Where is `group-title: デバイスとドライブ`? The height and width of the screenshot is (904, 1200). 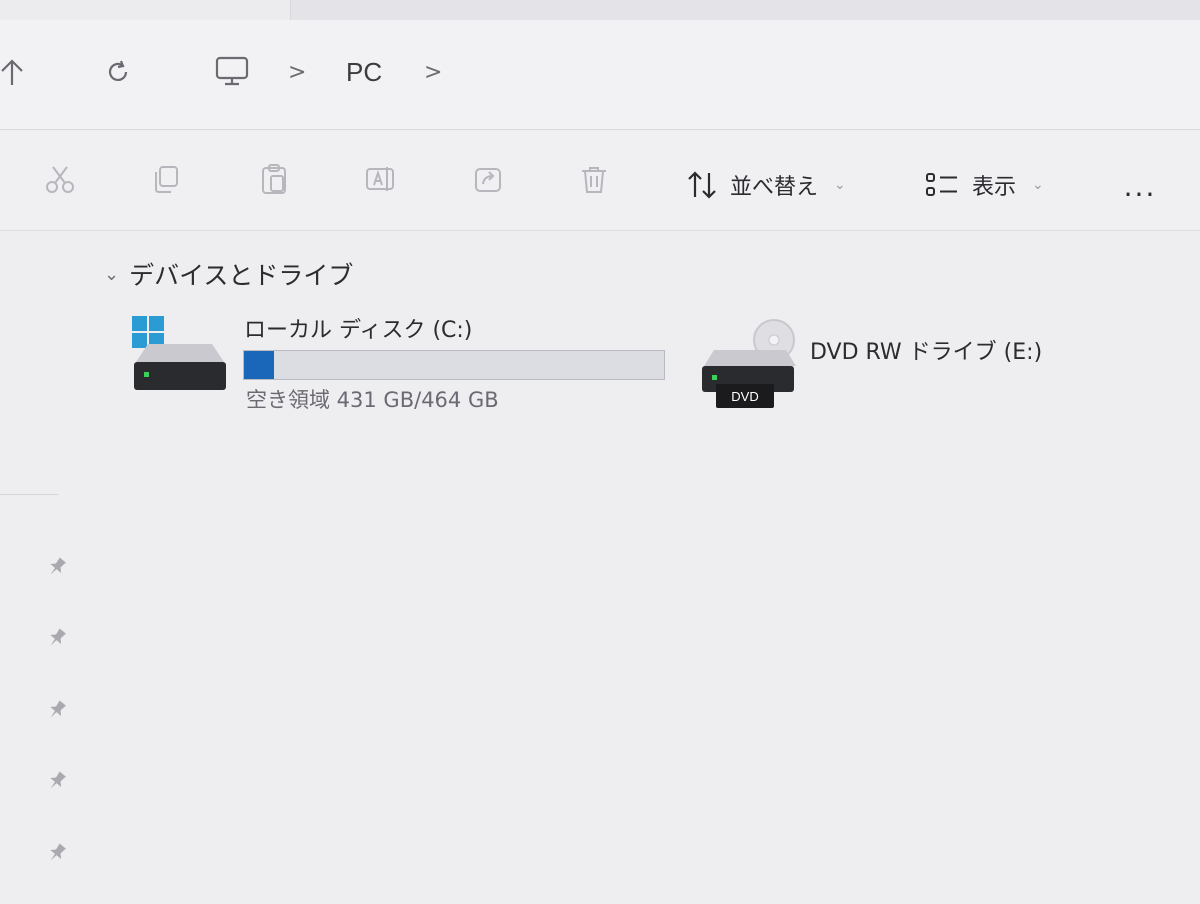 group-title: デバイスとドライブ is located at coordinates (241, 275).